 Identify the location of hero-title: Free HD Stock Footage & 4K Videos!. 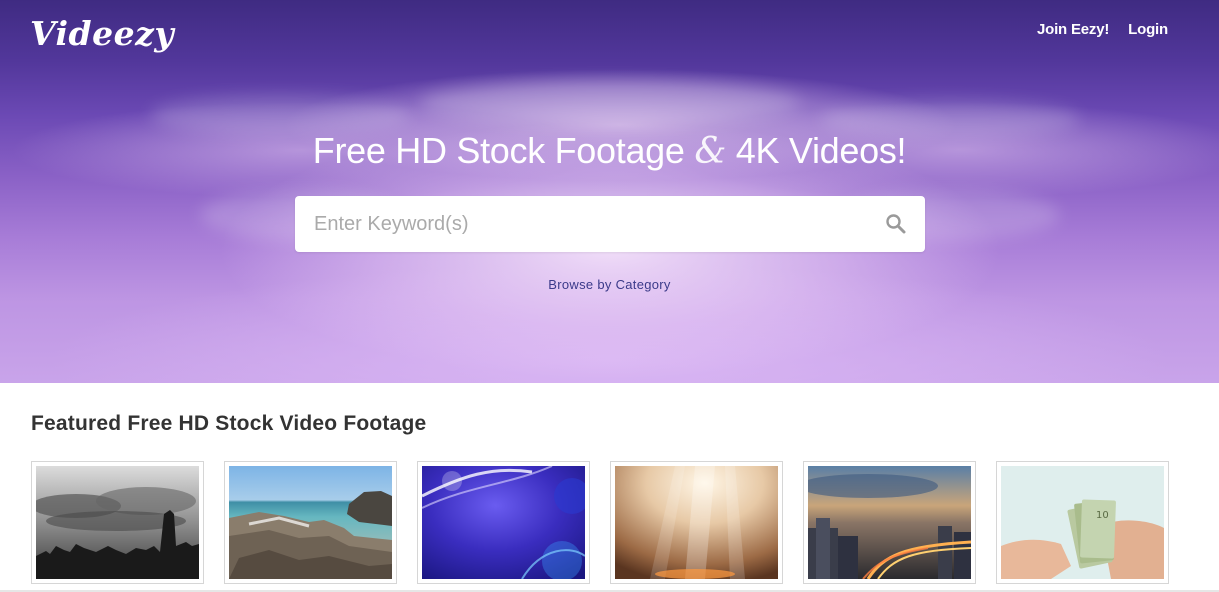
(609, 151).